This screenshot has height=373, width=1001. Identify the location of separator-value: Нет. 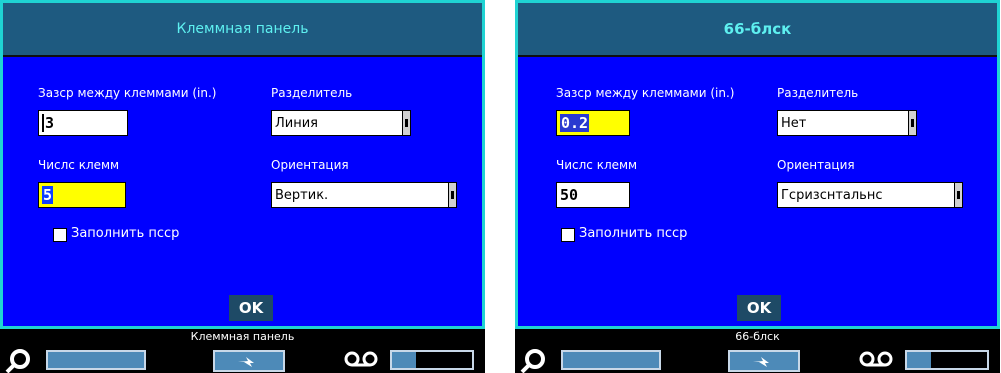
(794, 123).